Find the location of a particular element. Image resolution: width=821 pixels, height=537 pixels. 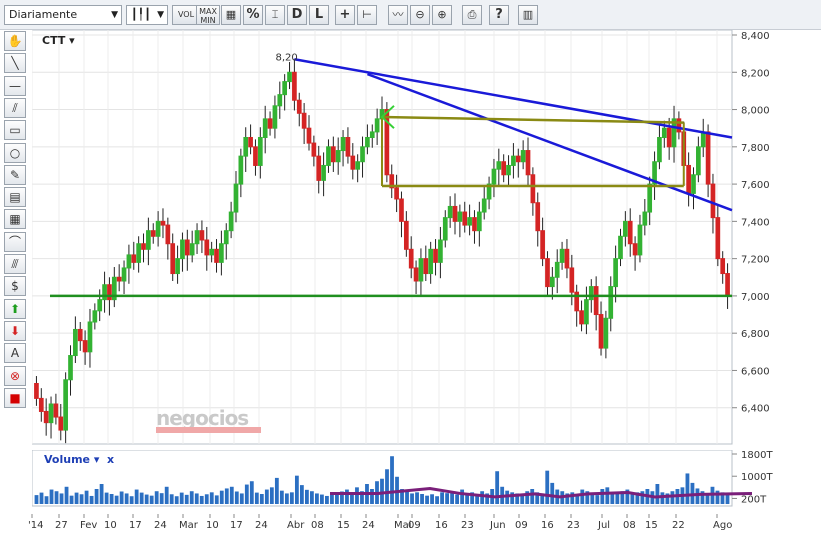

rectangle-icon: ▭ is located at coordinates (15, 130).